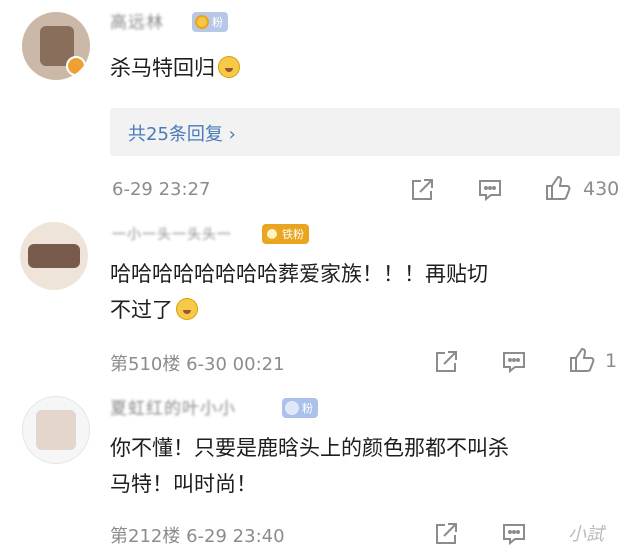 The image size is (640, 560). I want to click on floor-number: 第212楼, so click(145, 536).